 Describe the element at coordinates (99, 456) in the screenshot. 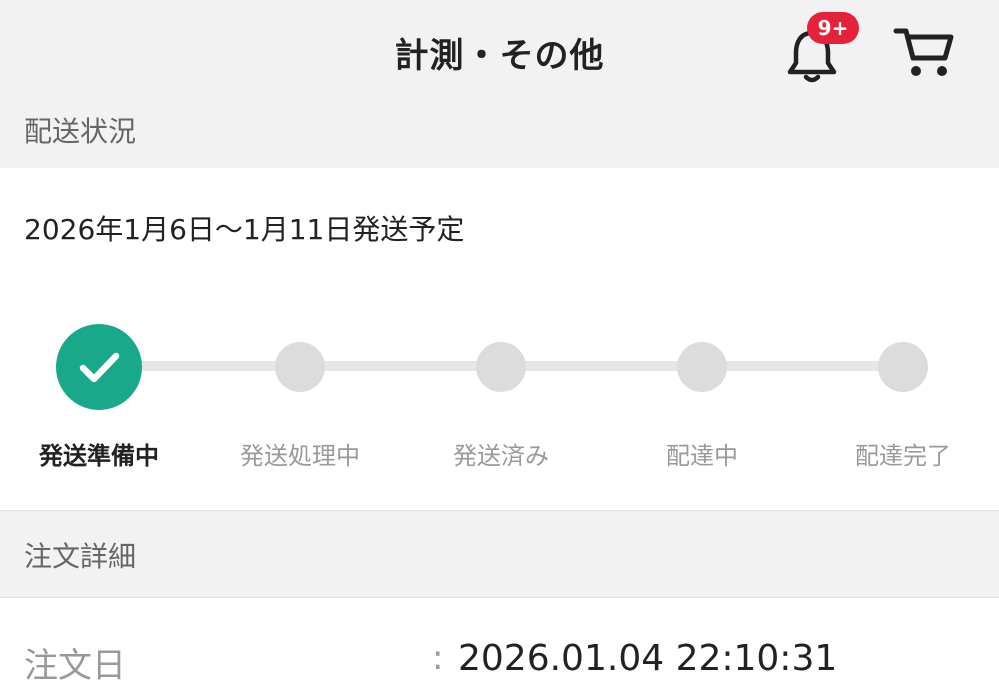

I see `step-1-label: 発送準備中` at that location.